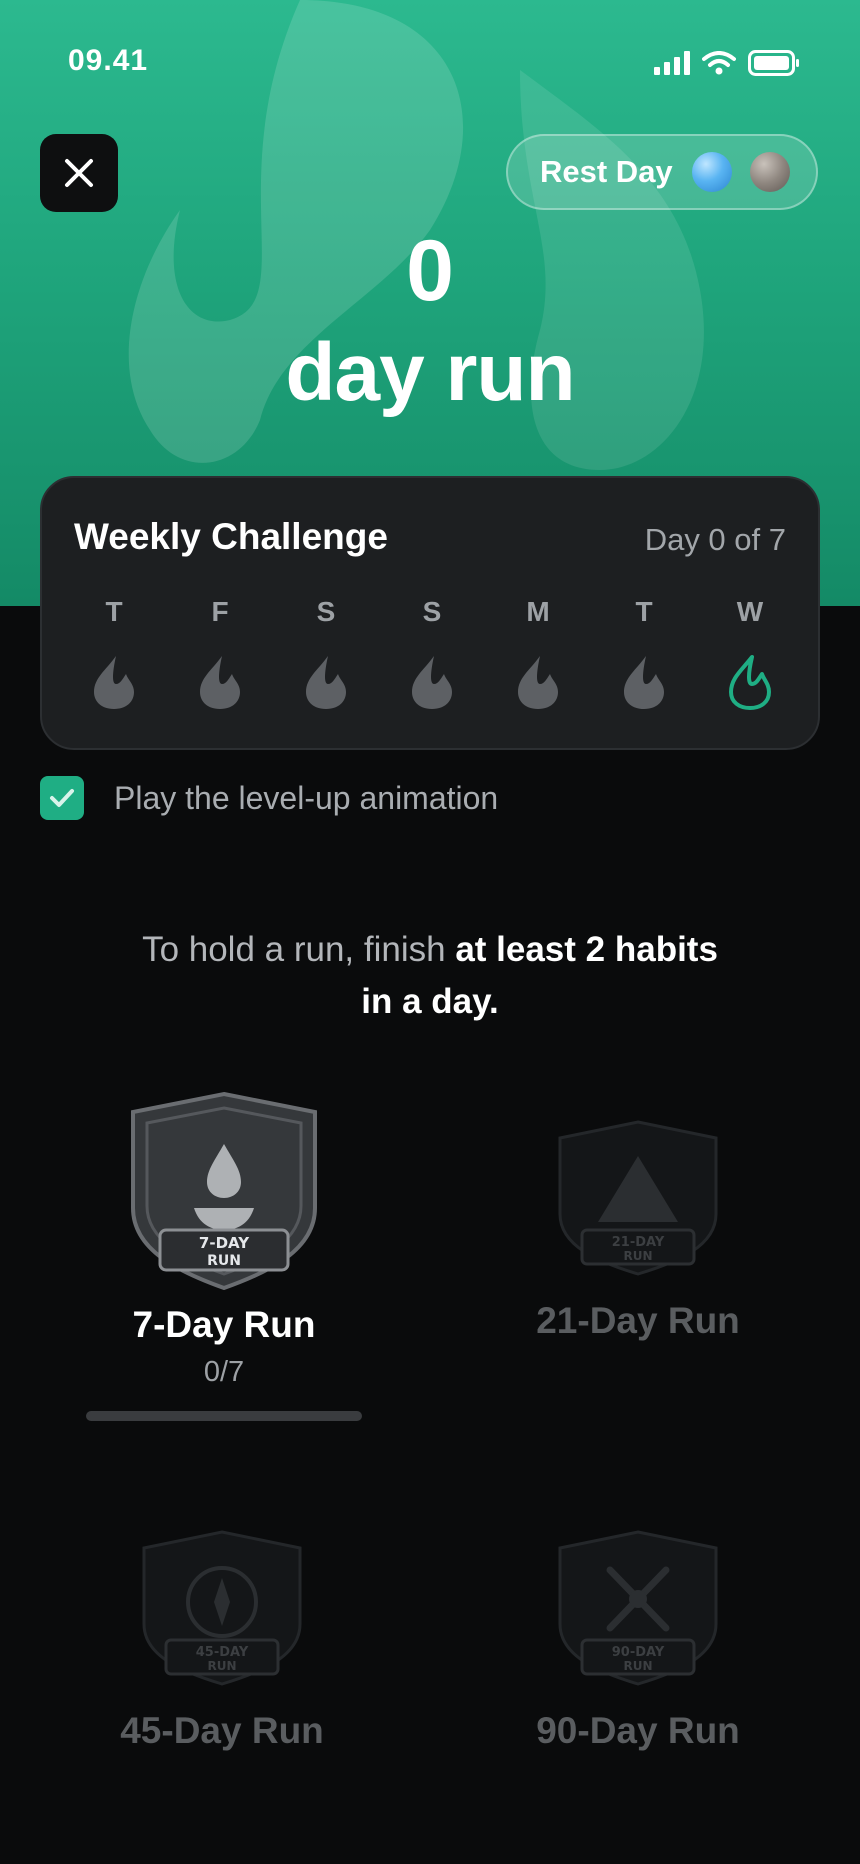 The width and height of the screenshot is (860, 1864). What do you see at coordinates (715, 539) in the screenshot?
I see `weekly-challenge-progress: Day 0 of 7` at bounding box center [715, 539].